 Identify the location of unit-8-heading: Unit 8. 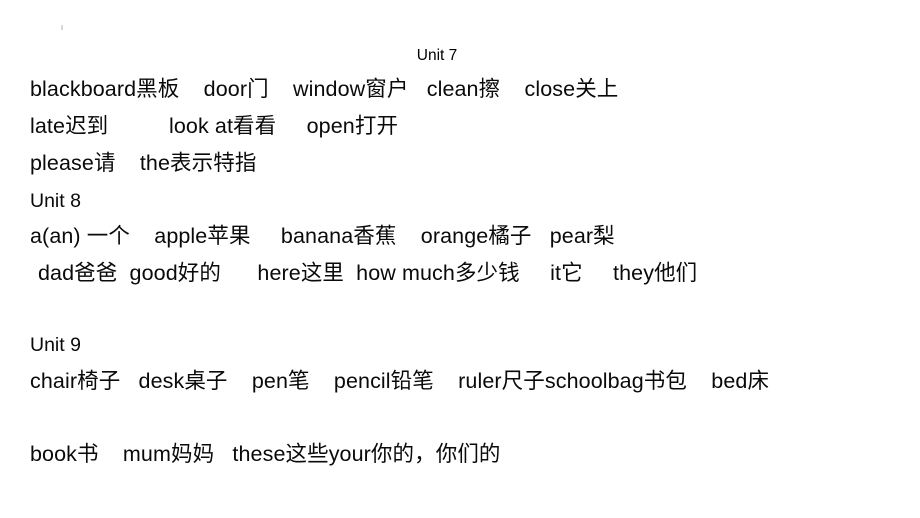
(55, 201).